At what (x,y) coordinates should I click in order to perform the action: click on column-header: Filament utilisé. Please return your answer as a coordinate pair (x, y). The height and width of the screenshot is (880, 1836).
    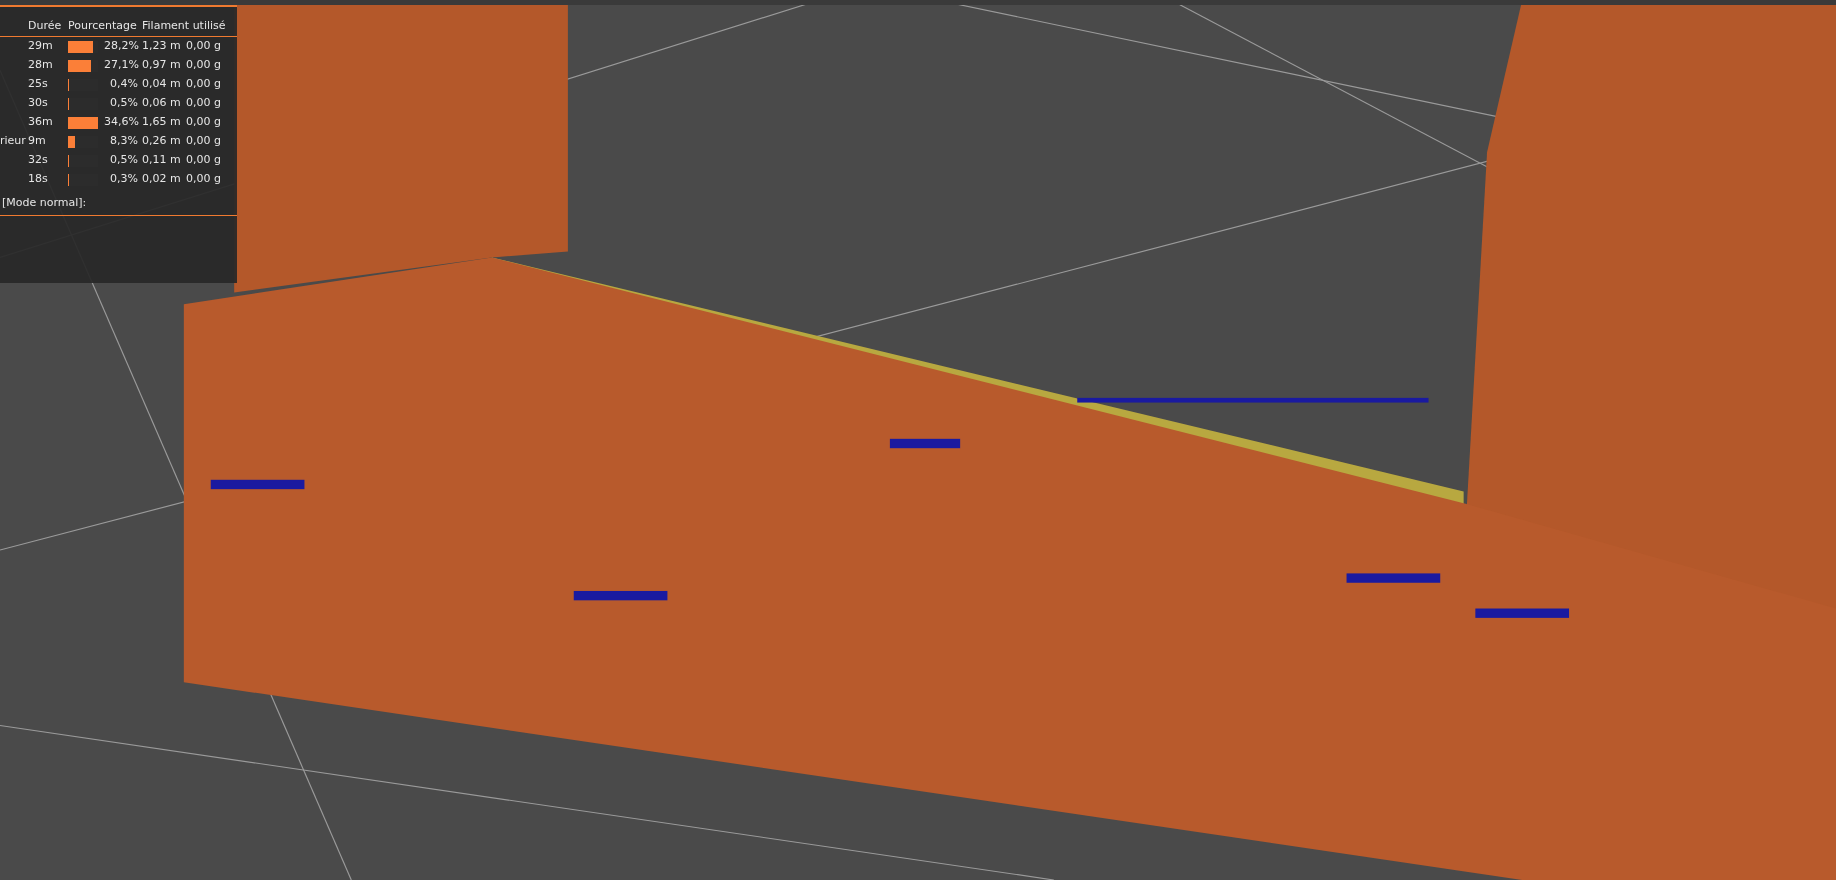
    Looking at the image, I should click on (184, 26).